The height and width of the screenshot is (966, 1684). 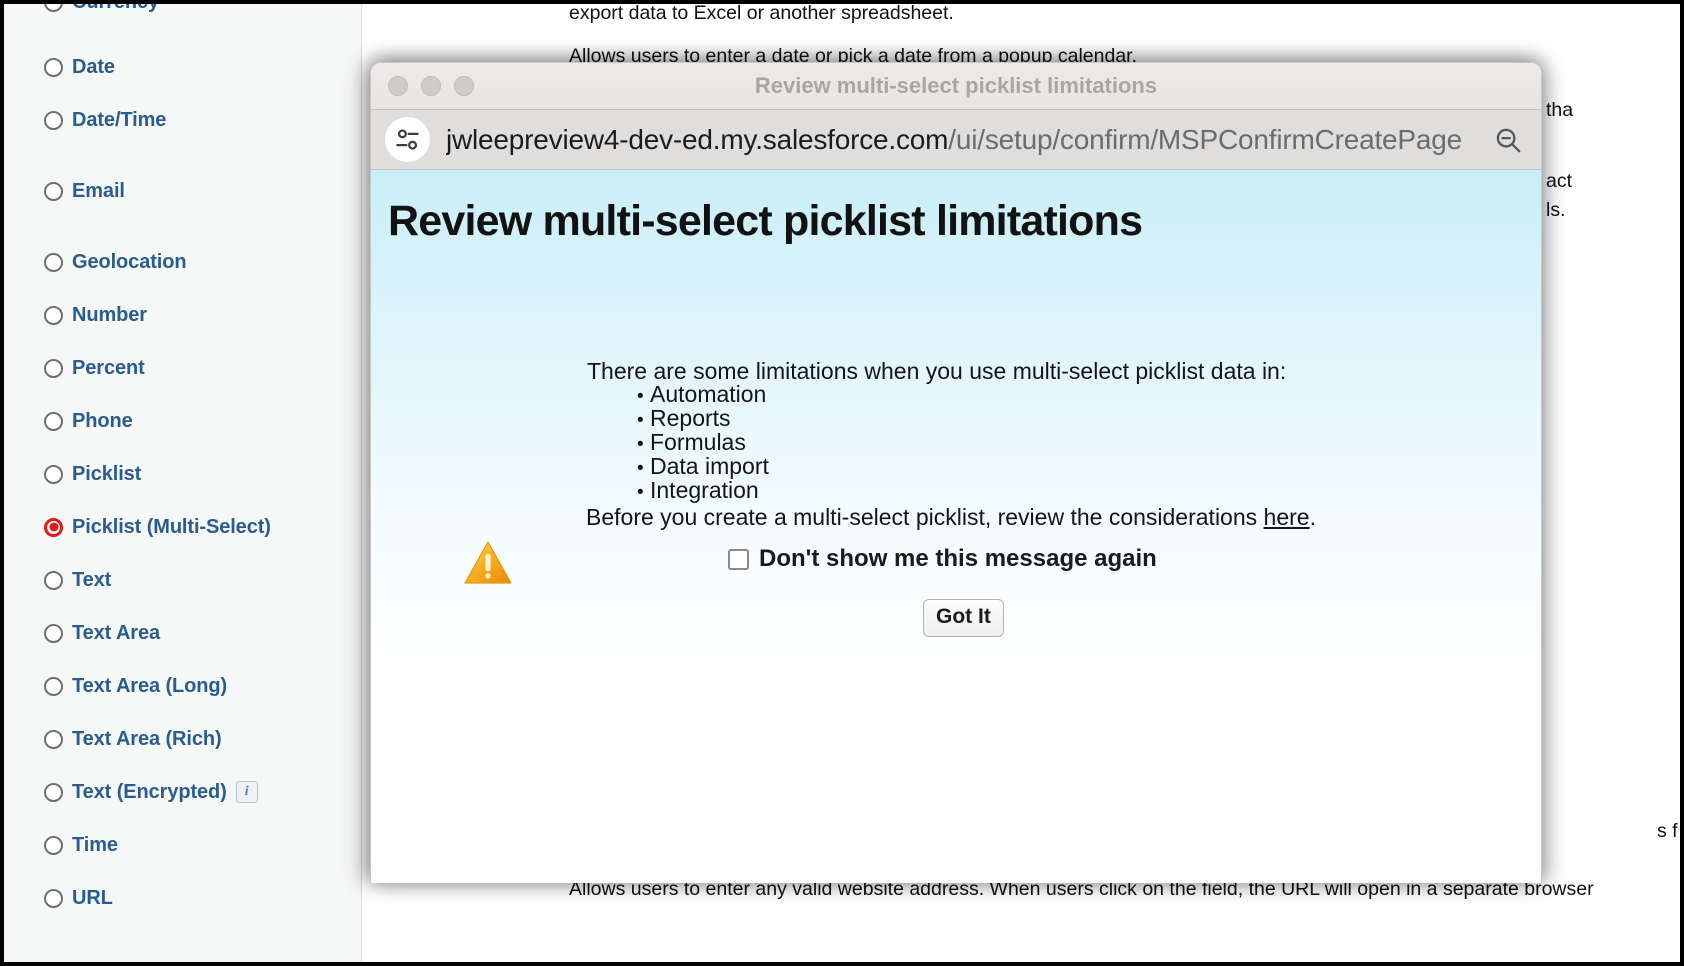 I want to click on limitation-label: Reports, so click(x=690, y=418).